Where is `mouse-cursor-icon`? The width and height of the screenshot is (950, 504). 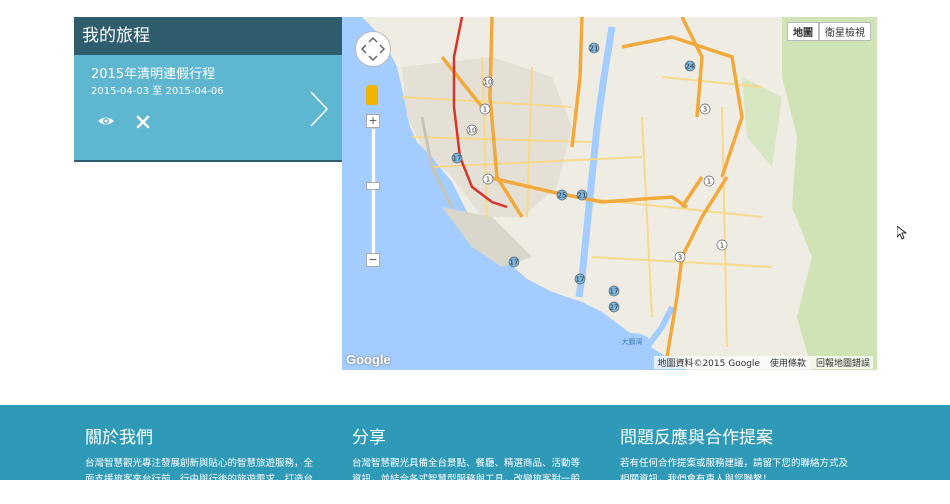 mouse-cursor-icon is located at coordinates (902, 232).